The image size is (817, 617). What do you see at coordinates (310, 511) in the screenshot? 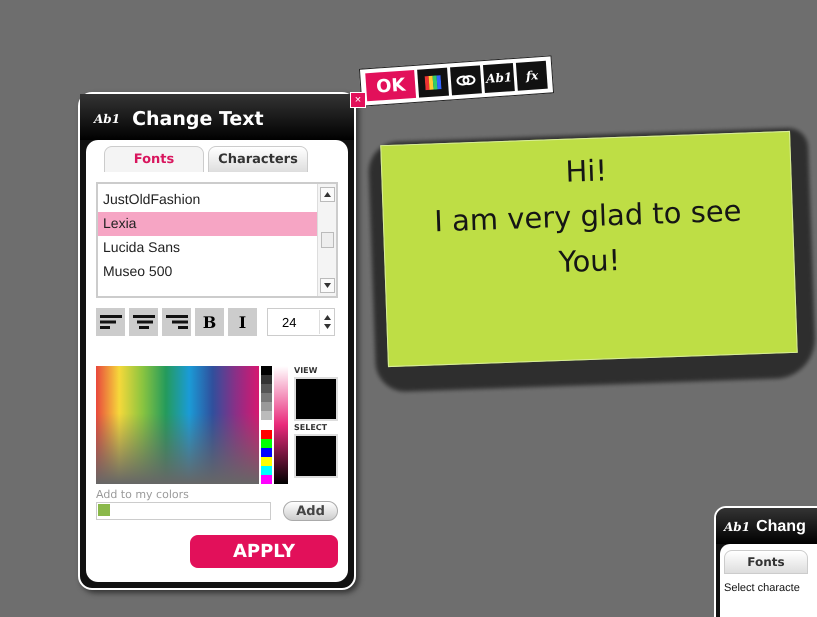
I see `add-button: Add` at bounding box center [310, 511].